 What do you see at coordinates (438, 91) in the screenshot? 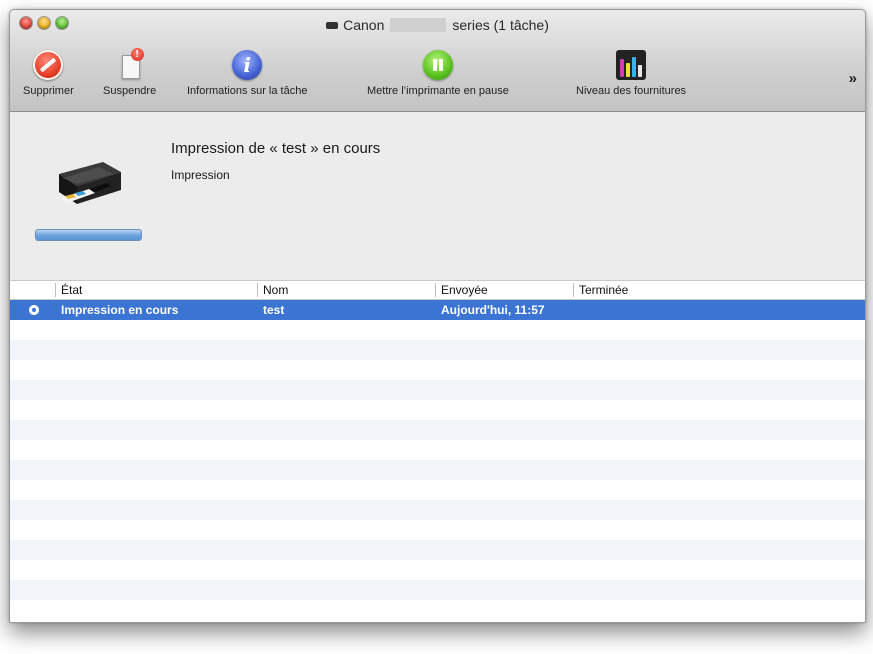
I see `pause-printer-label: Mettre l’imprimante en pause` at bounding box center [438, 91].